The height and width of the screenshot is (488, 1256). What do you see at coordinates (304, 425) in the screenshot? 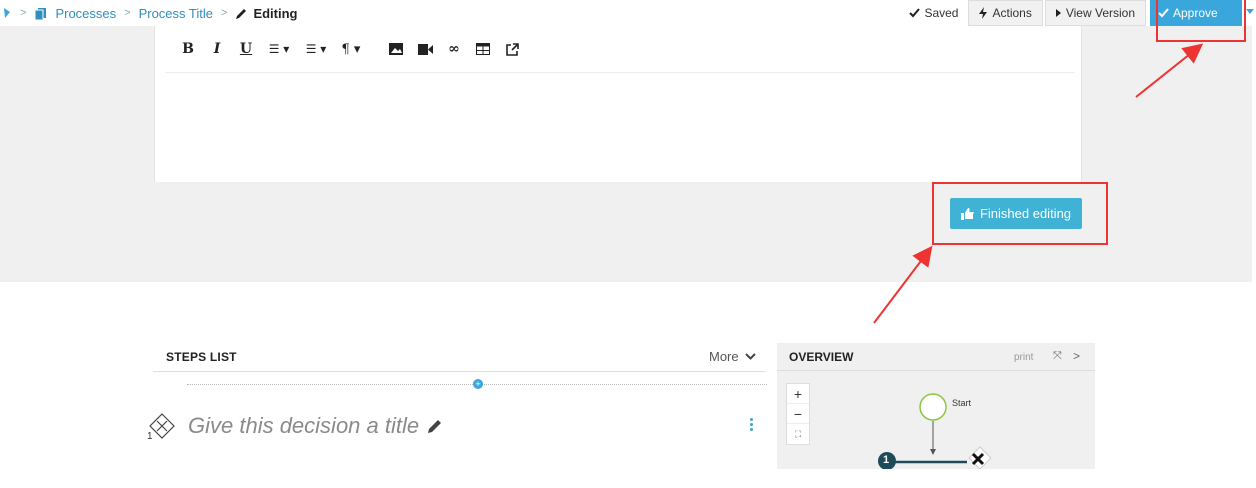
I see `decision-title-label: Give this decision a title` at bounding box center [304, 425].